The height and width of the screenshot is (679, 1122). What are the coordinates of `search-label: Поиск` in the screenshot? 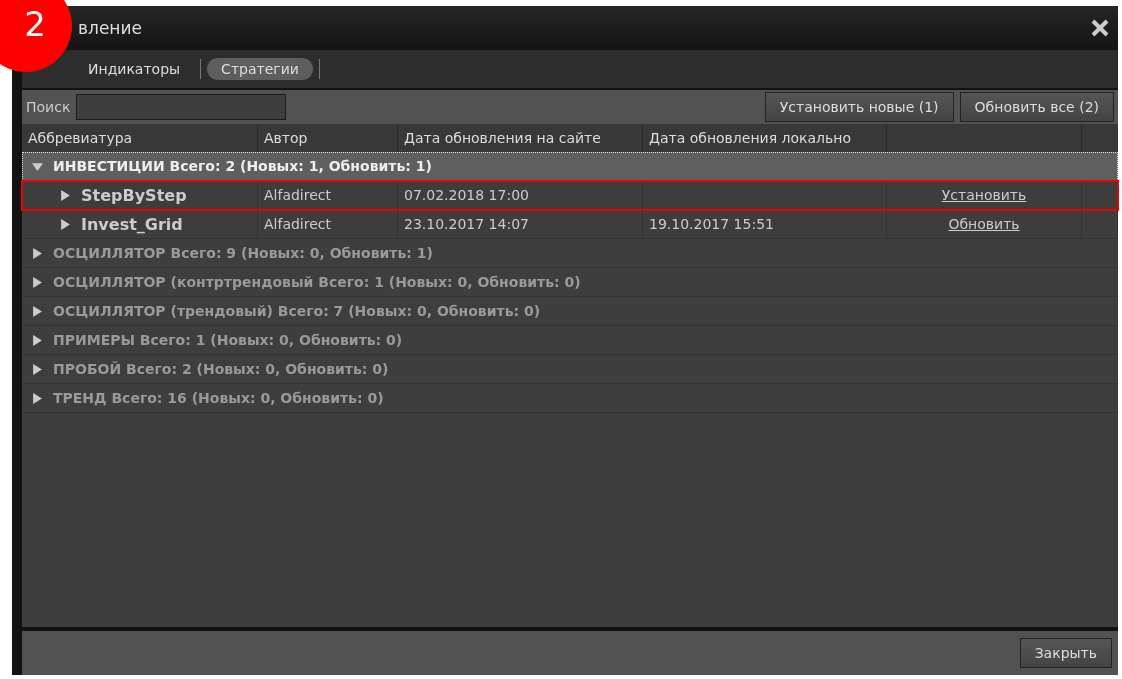 It's located at (48, 107).